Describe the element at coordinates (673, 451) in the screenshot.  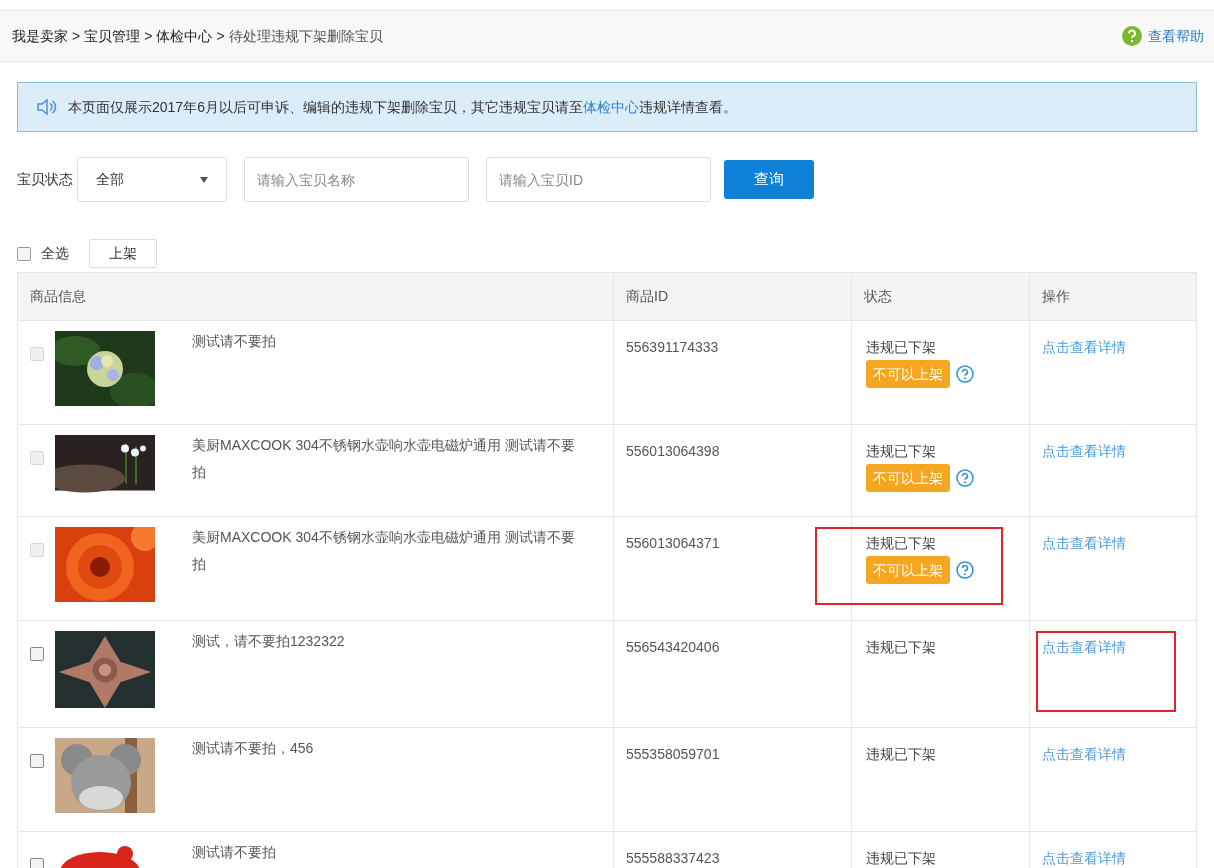
I see `product-id: 556013064398` at that location.